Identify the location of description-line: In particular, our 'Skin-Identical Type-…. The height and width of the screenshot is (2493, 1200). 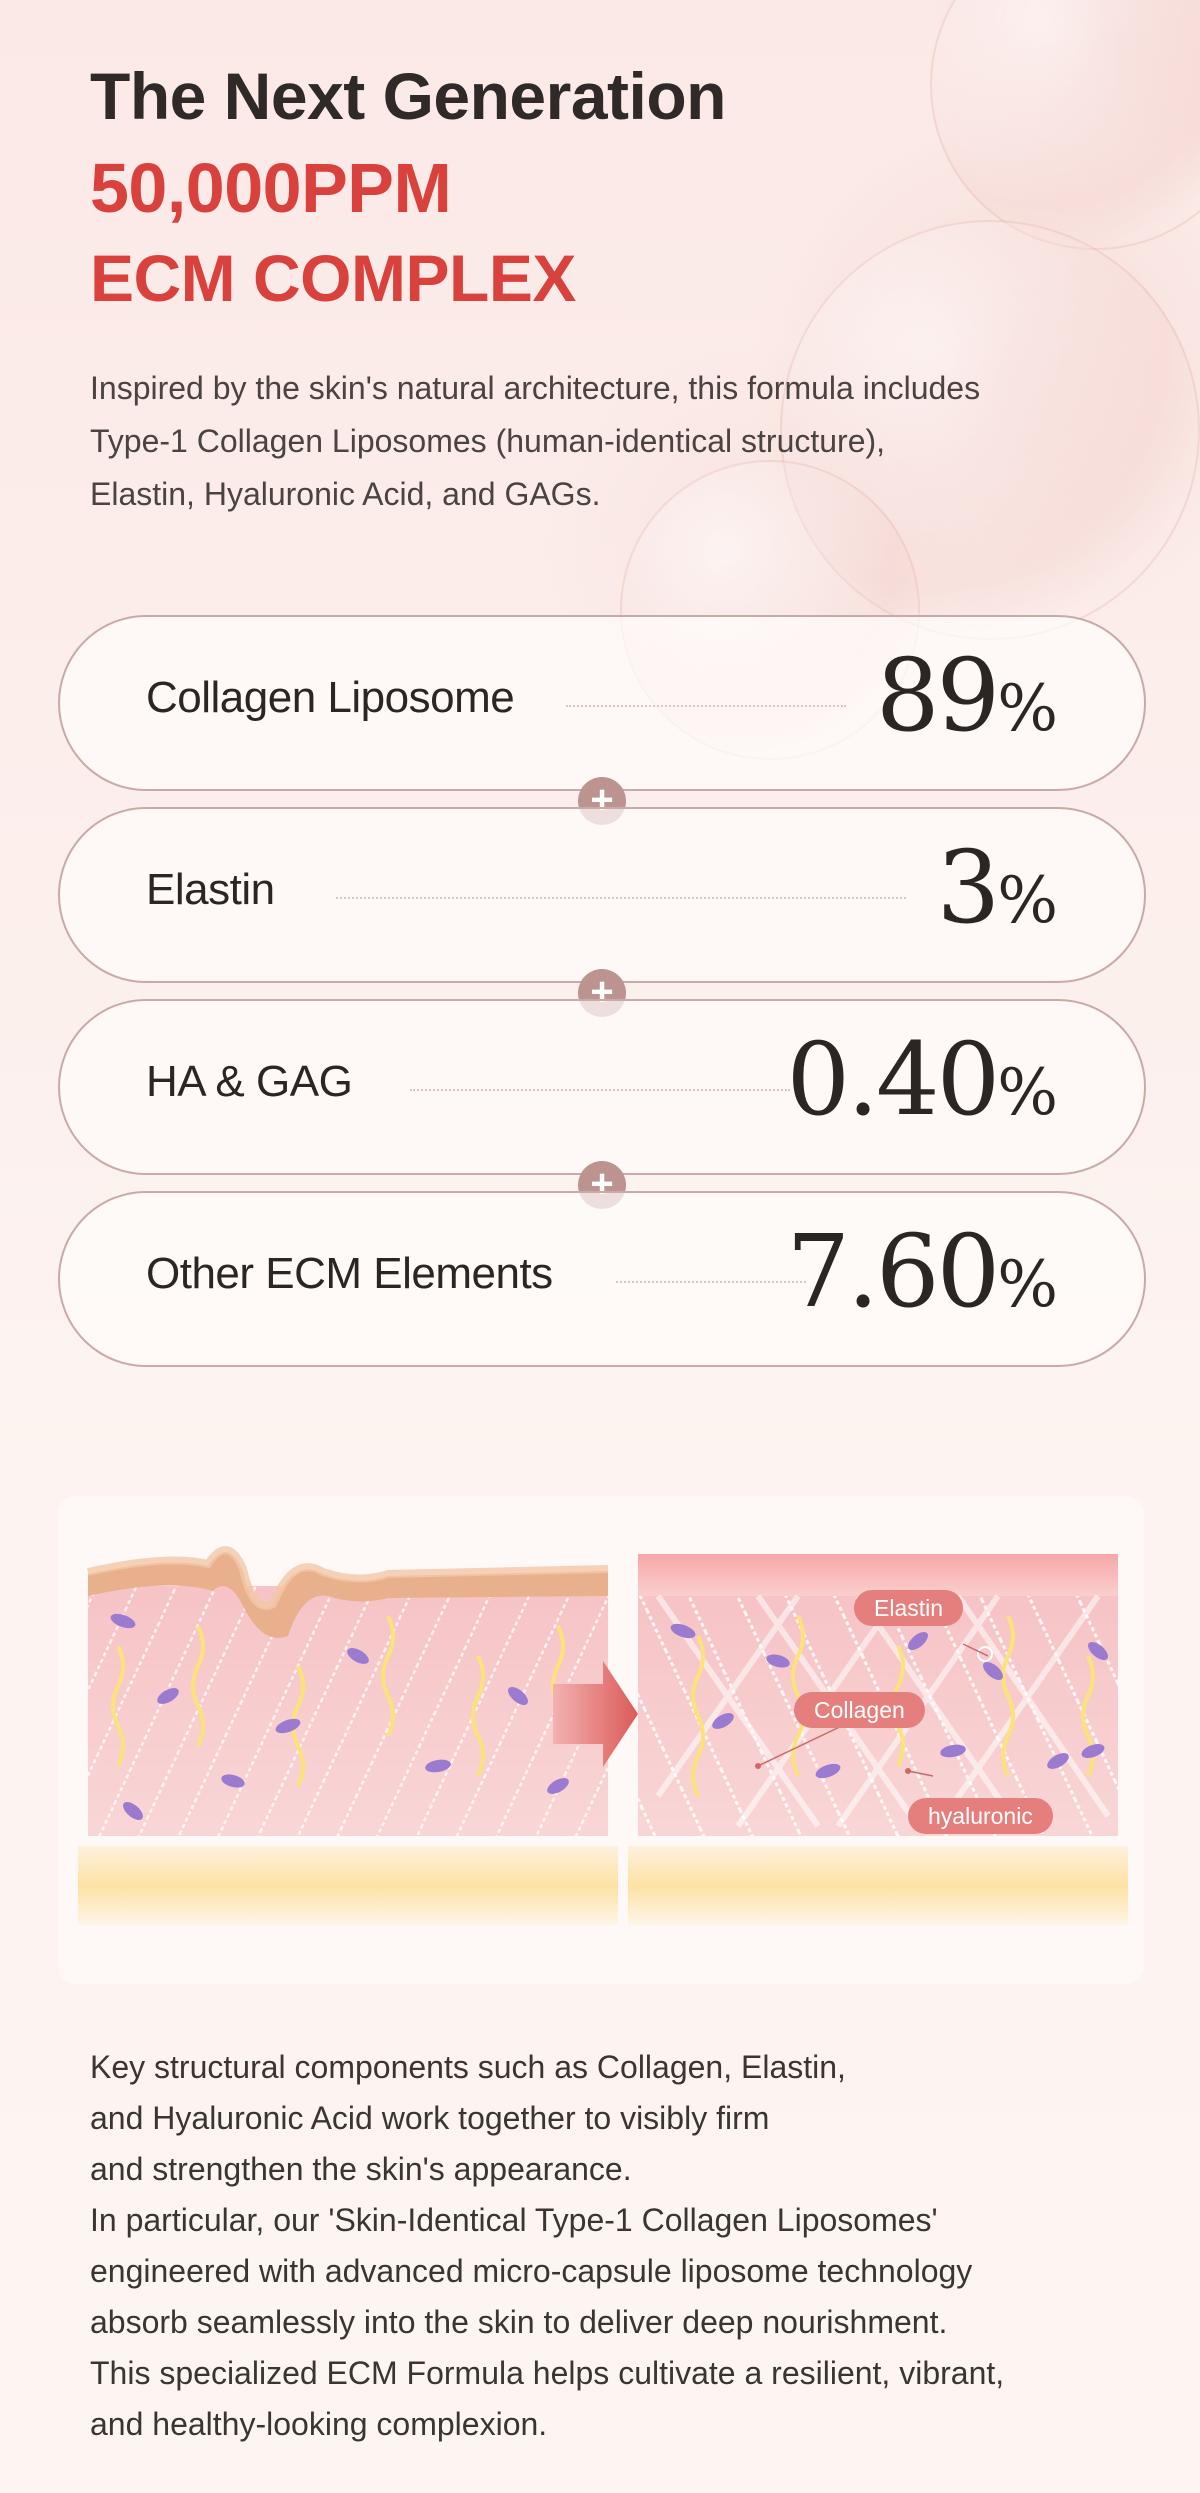
(514, 2220).